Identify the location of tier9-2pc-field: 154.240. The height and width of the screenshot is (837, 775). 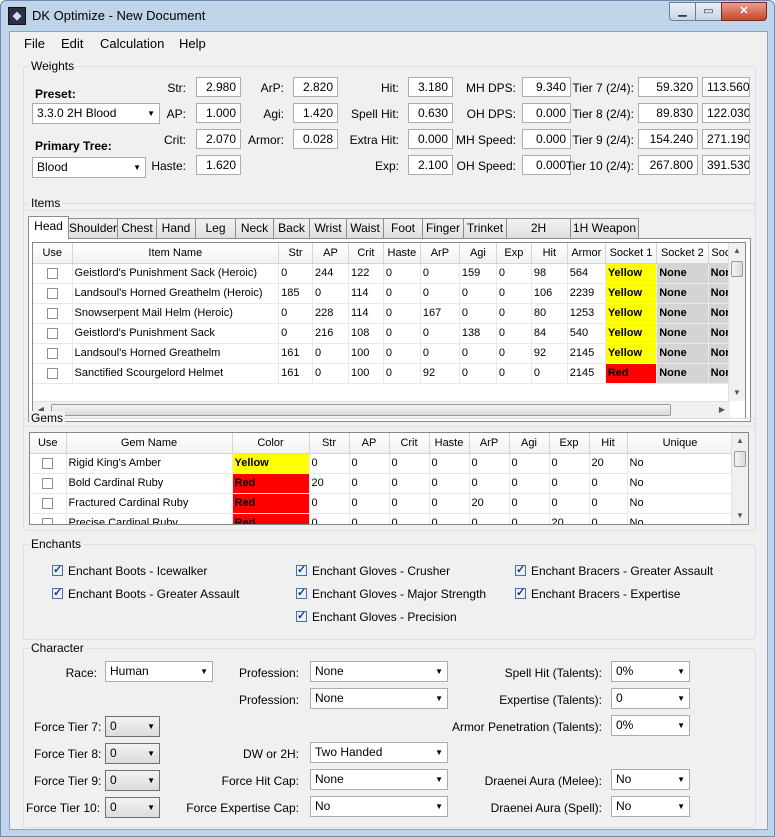
(668, 139).